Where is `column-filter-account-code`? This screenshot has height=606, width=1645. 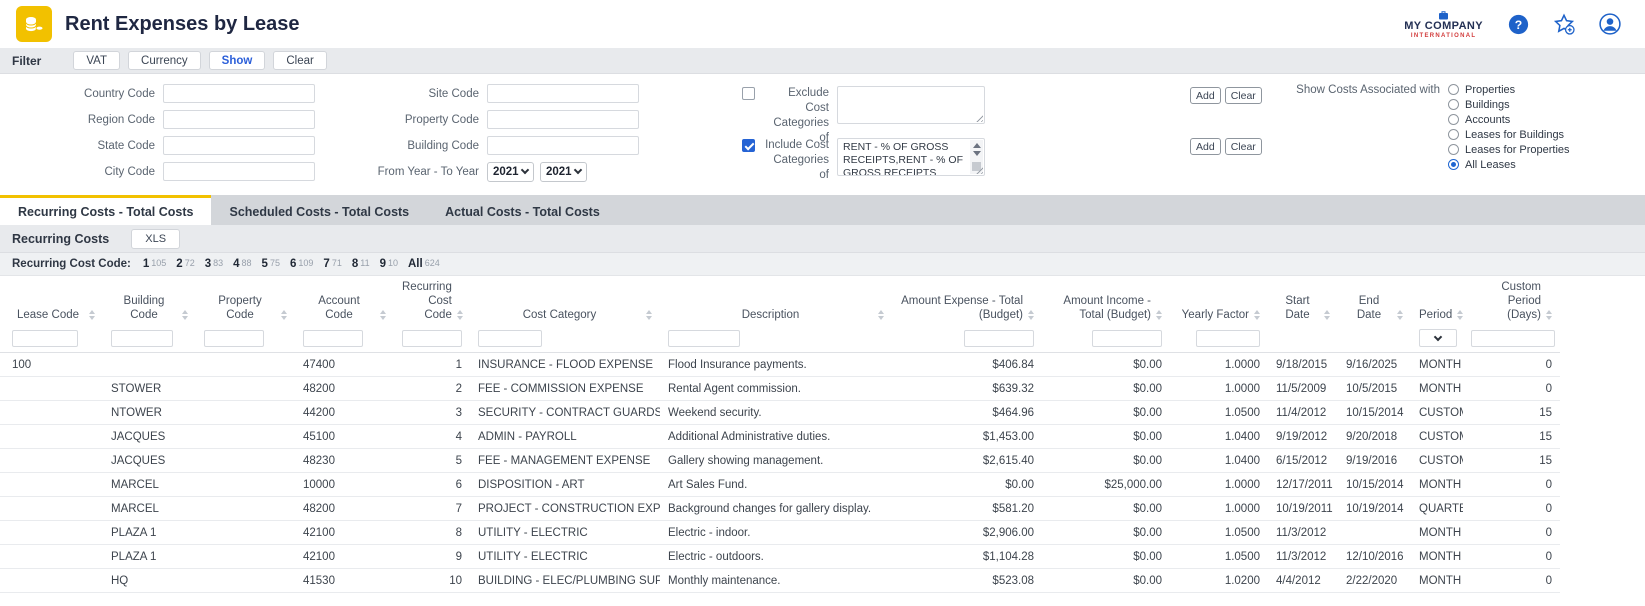 column-filter-account-code is located at coordinates (333, 338).